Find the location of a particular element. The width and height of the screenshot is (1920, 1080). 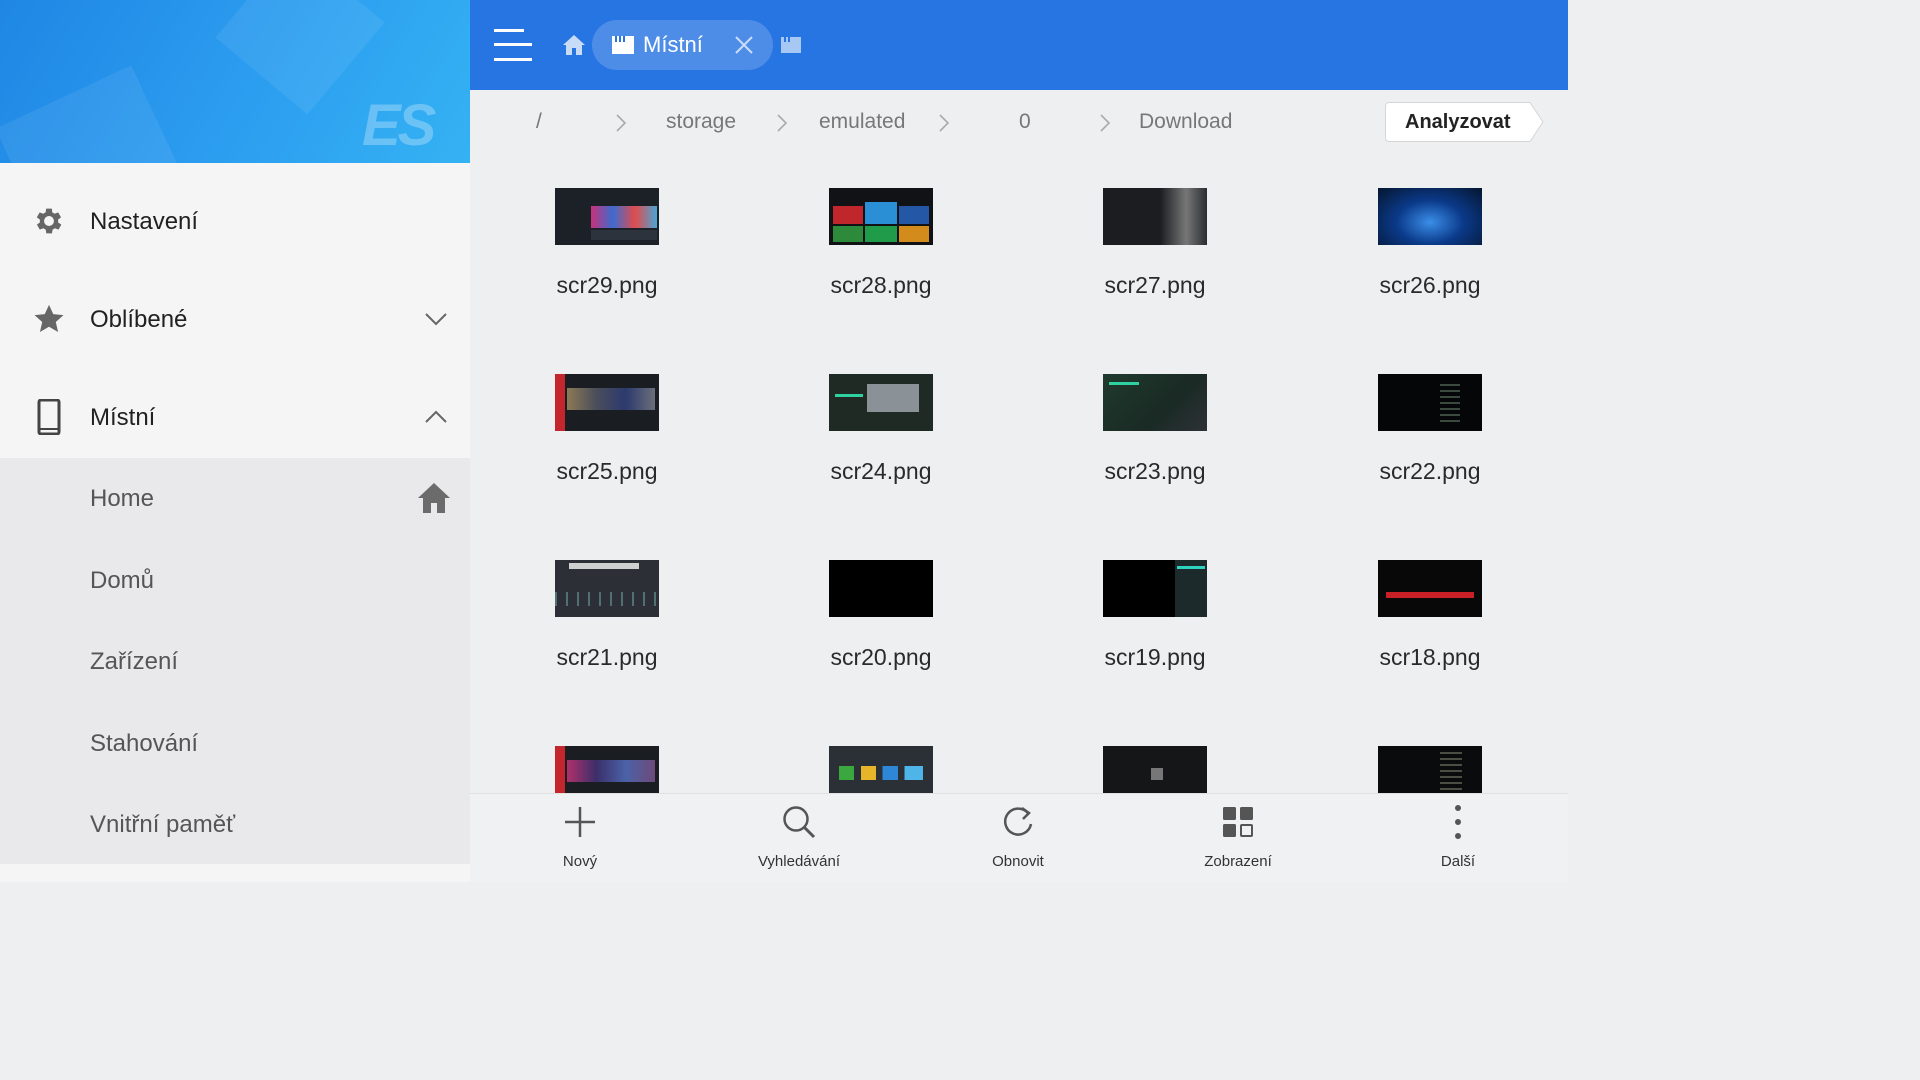

file-item: scr21.png is located at coordinates (607, 613).